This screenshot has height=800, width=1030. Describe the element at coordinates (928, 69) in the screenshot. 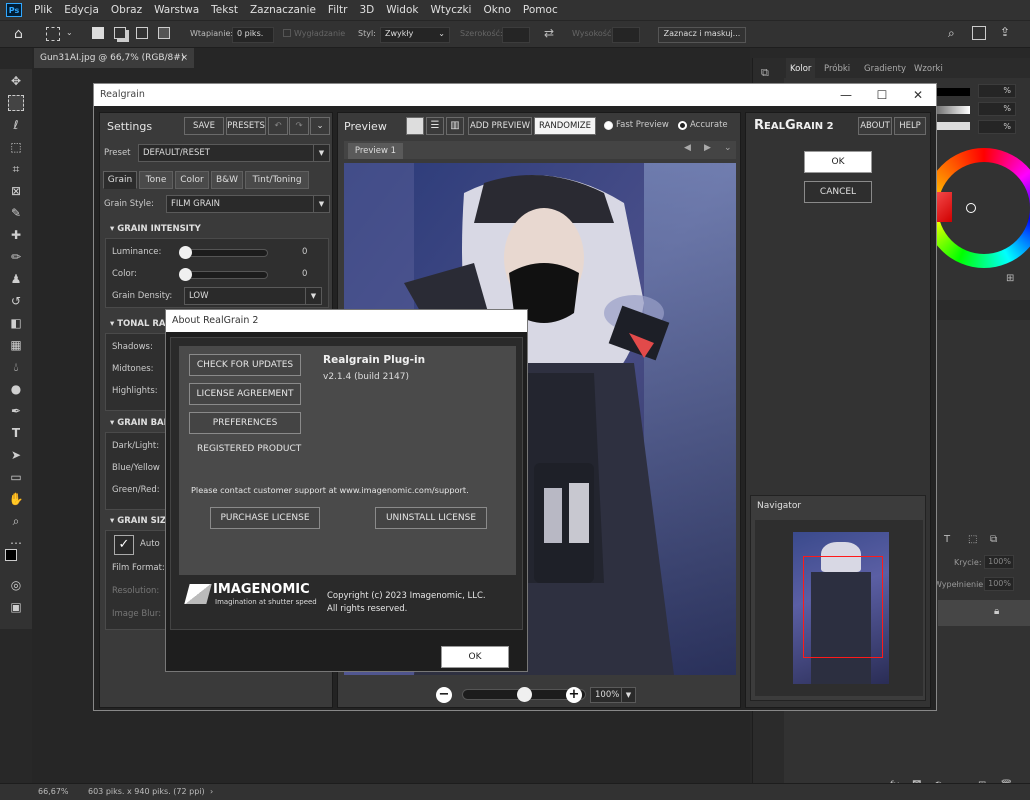

I see `tab-patterns: Wzorki` at that location.